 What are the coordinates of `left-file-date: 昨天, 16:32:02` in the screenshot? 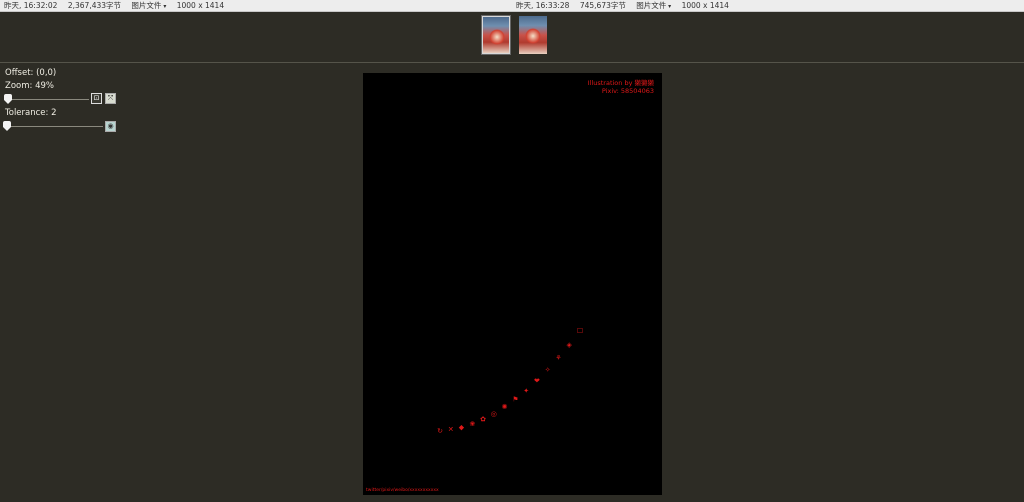 It's located at (31, 5).